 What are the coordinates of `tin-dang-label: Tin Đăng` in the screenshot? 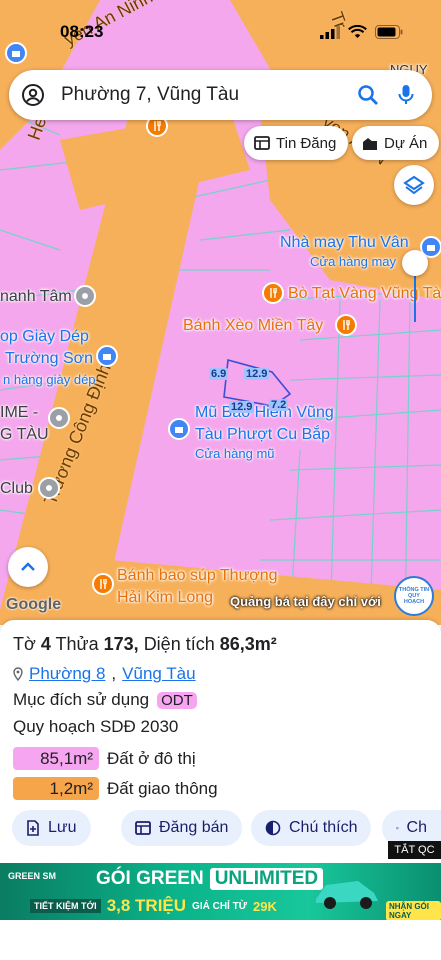 It's located at (306, 143).